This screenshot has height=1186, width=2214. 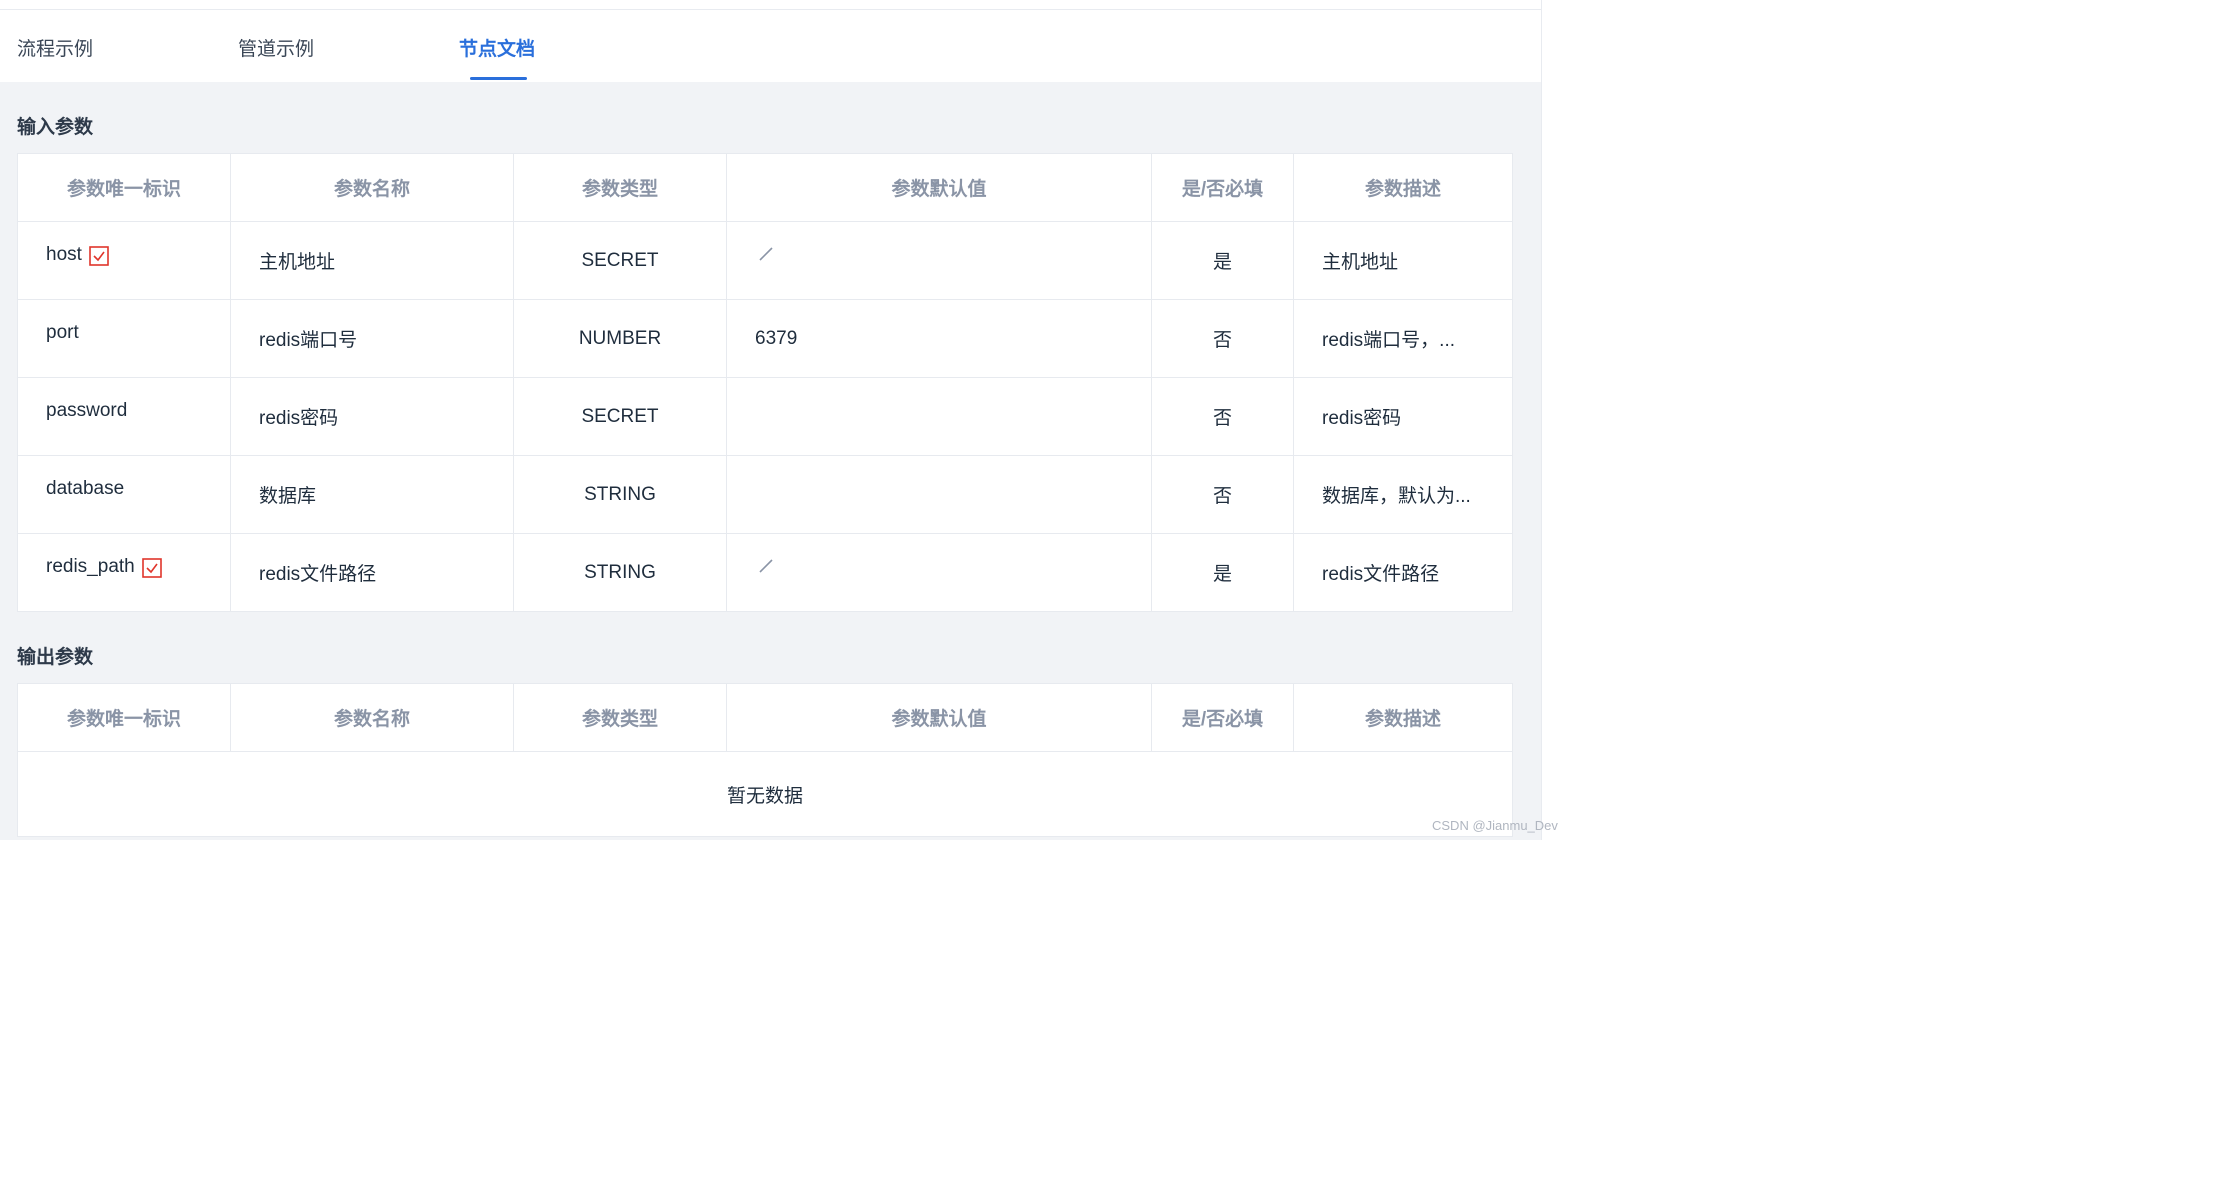 I want to click on param-id: database, so click(x=85, y=488).